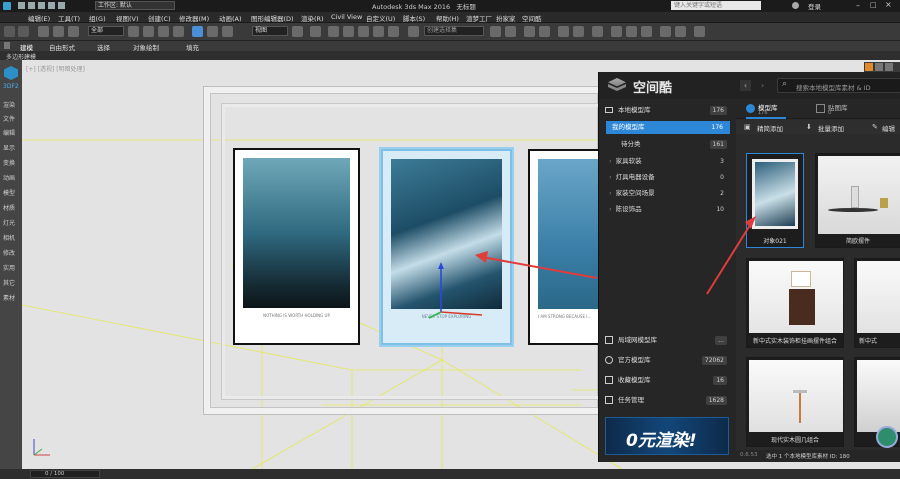 The image size is (900, 479). Describe the element at coordinates (312, 18) in the screenshot. I see `menu-rendering: 渲染(R)` at that location.